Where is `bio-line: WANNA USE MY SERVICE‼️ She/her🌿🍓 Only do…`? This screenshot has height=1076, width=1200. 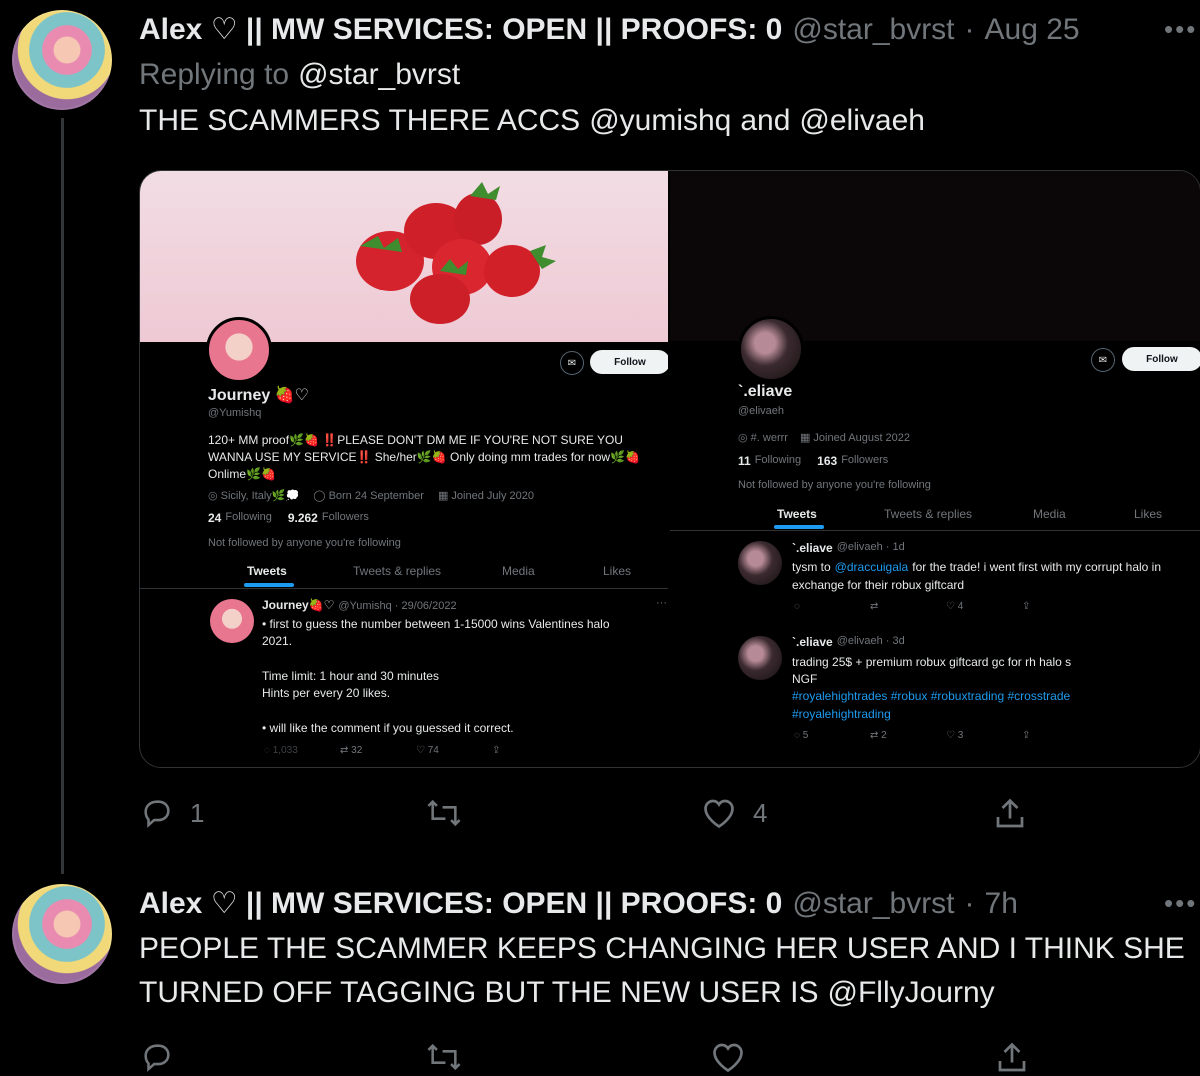
bio-line: WANNA USE MY SERVICE‼️ She/her🌿🍓 Only do… is located at coordinates (424, 457).